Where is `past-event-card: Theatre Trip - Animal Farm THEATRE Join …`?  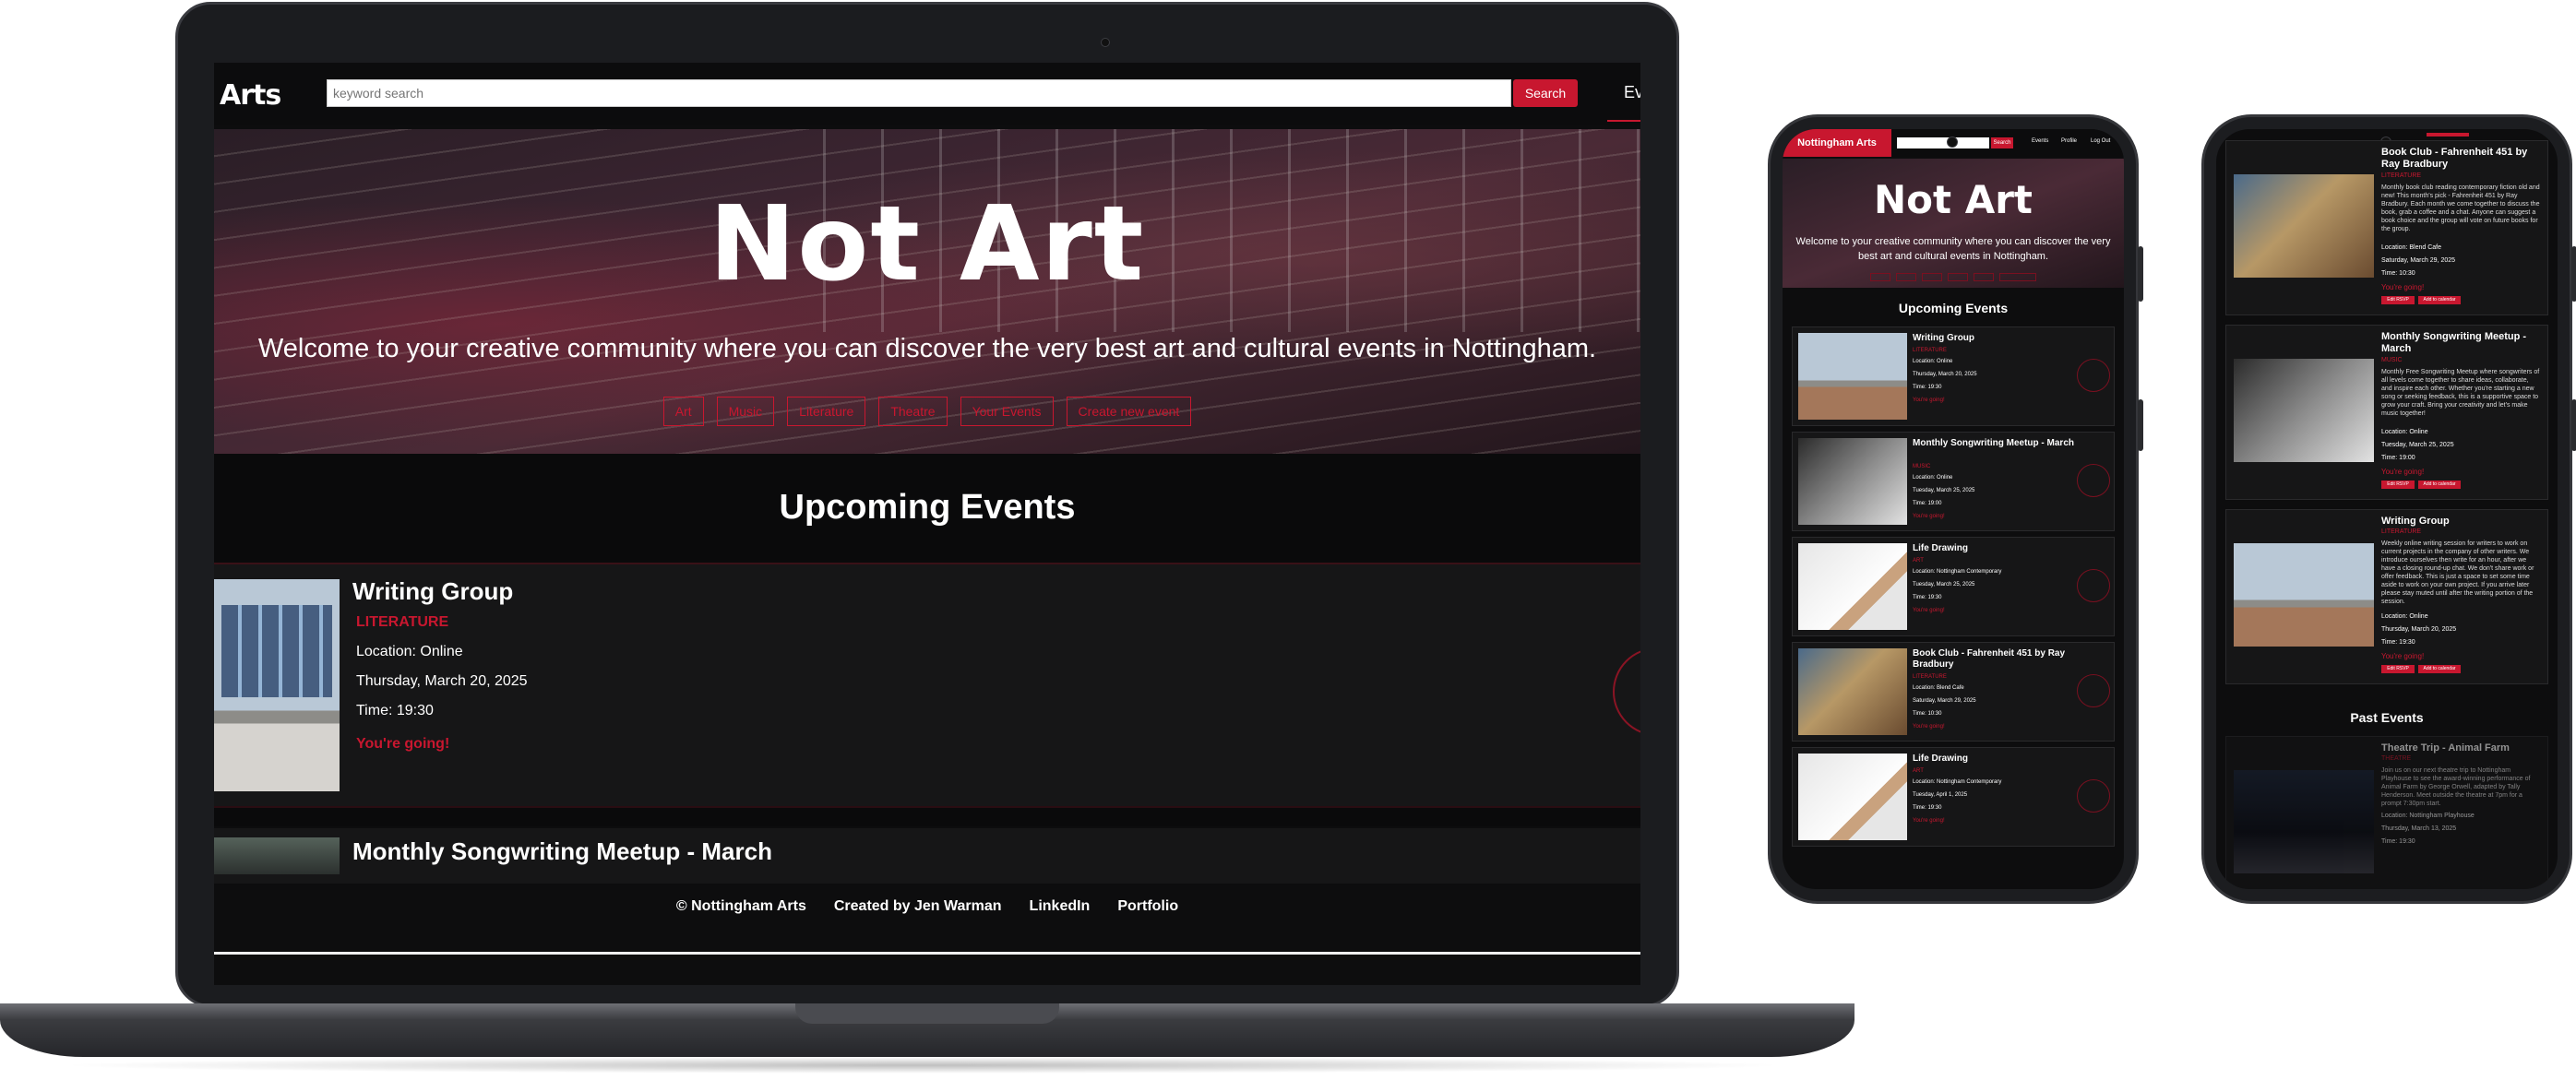 past-event-card: Theatre Trip - Animal Farm THEATRE Join … is located at coordinates (2386, 812).